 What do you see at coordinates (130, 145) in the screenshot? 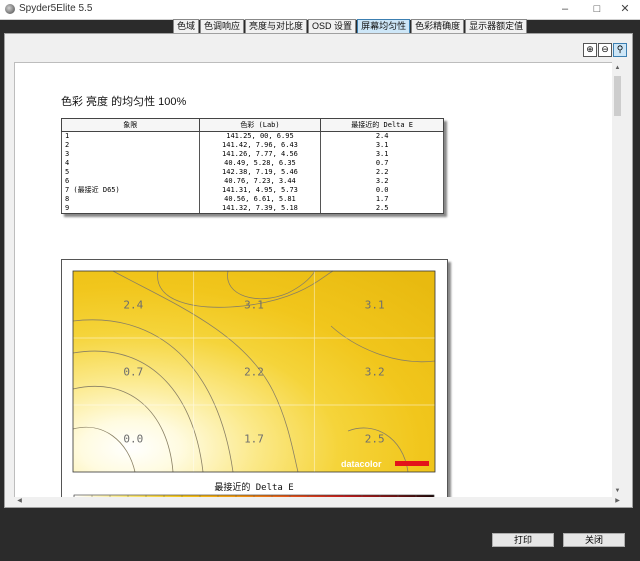
I see `cell-quadrant: 2` at bounding box center [130, 145].